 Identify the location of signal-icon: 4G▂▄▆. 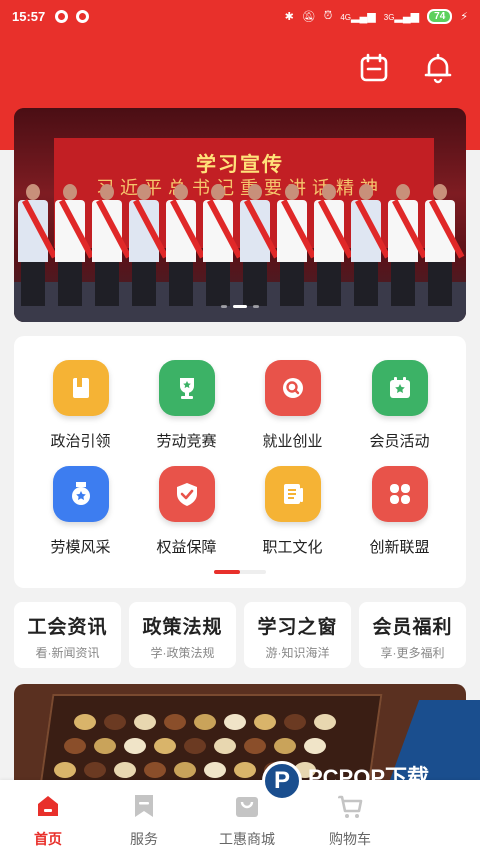
(358, 16).